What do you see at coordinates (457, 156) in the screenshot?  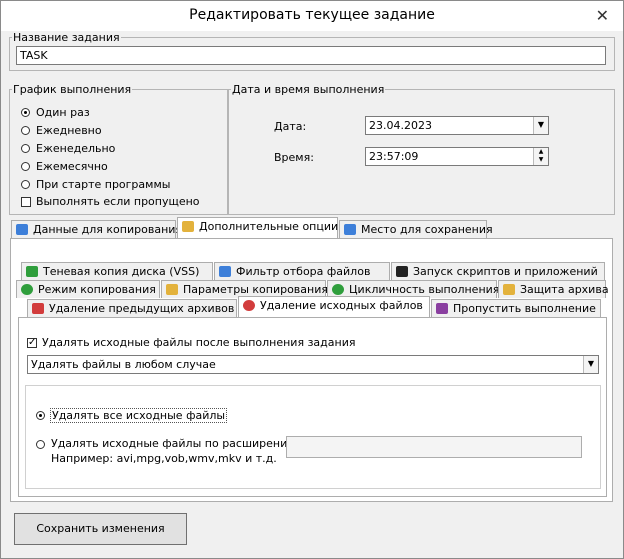 I see `time-input: 23:57:09 ▲ ▼` at bounding box center [457, 156].